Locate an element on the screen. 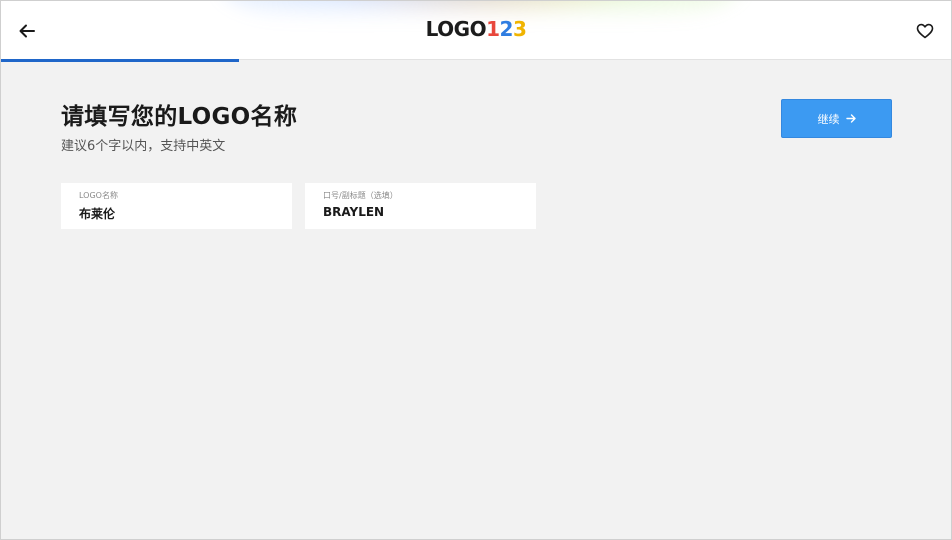  top-bar: LOGO123 is located at coordinates (476, 30).